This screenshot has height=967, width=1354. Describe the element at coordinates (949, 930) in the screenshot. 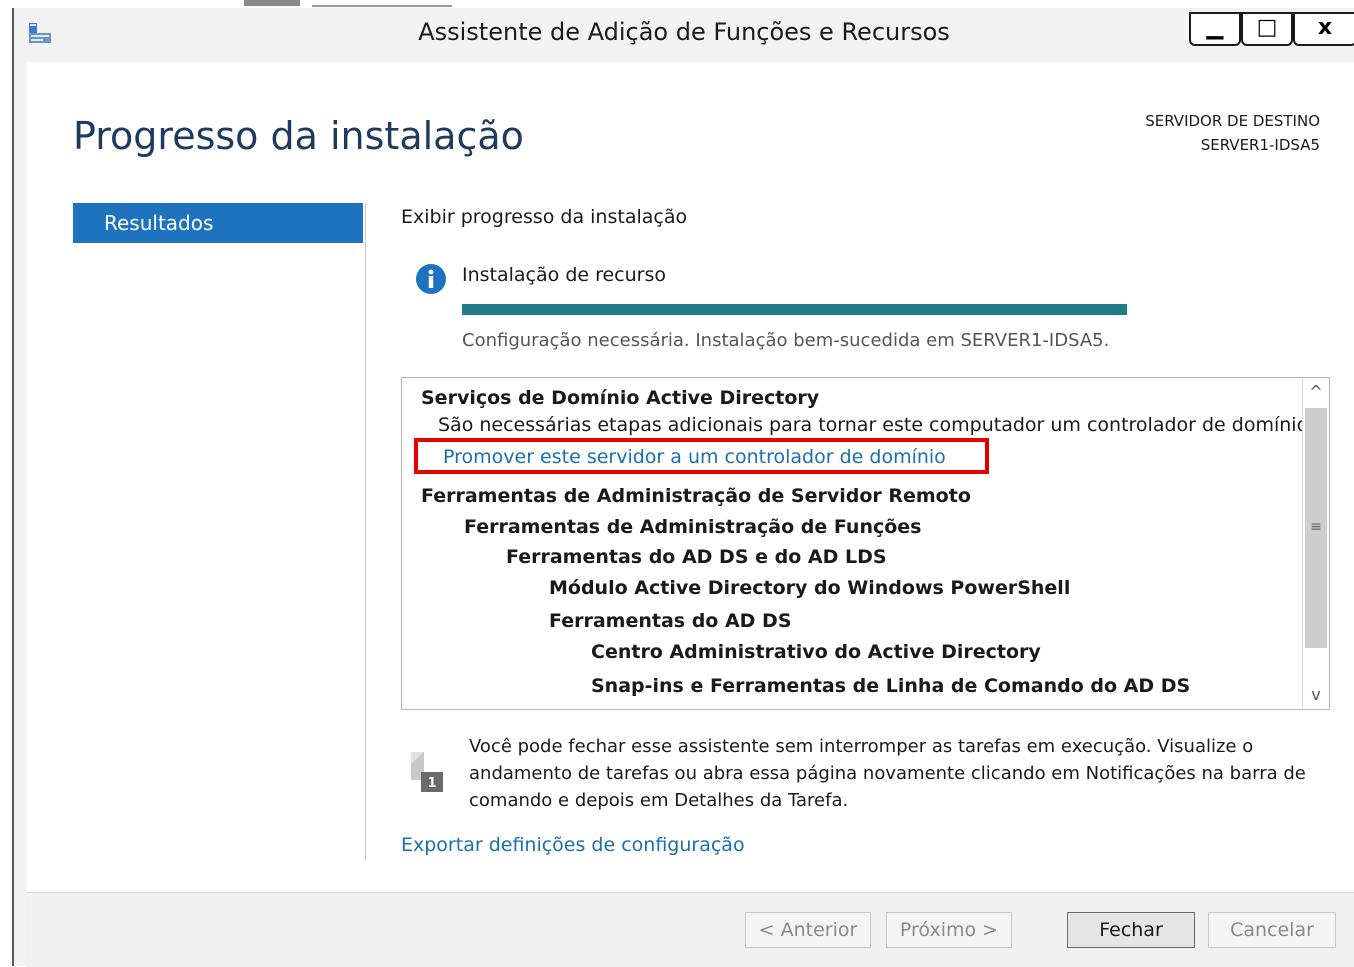

I see `next-button: Próximo >` at that location.